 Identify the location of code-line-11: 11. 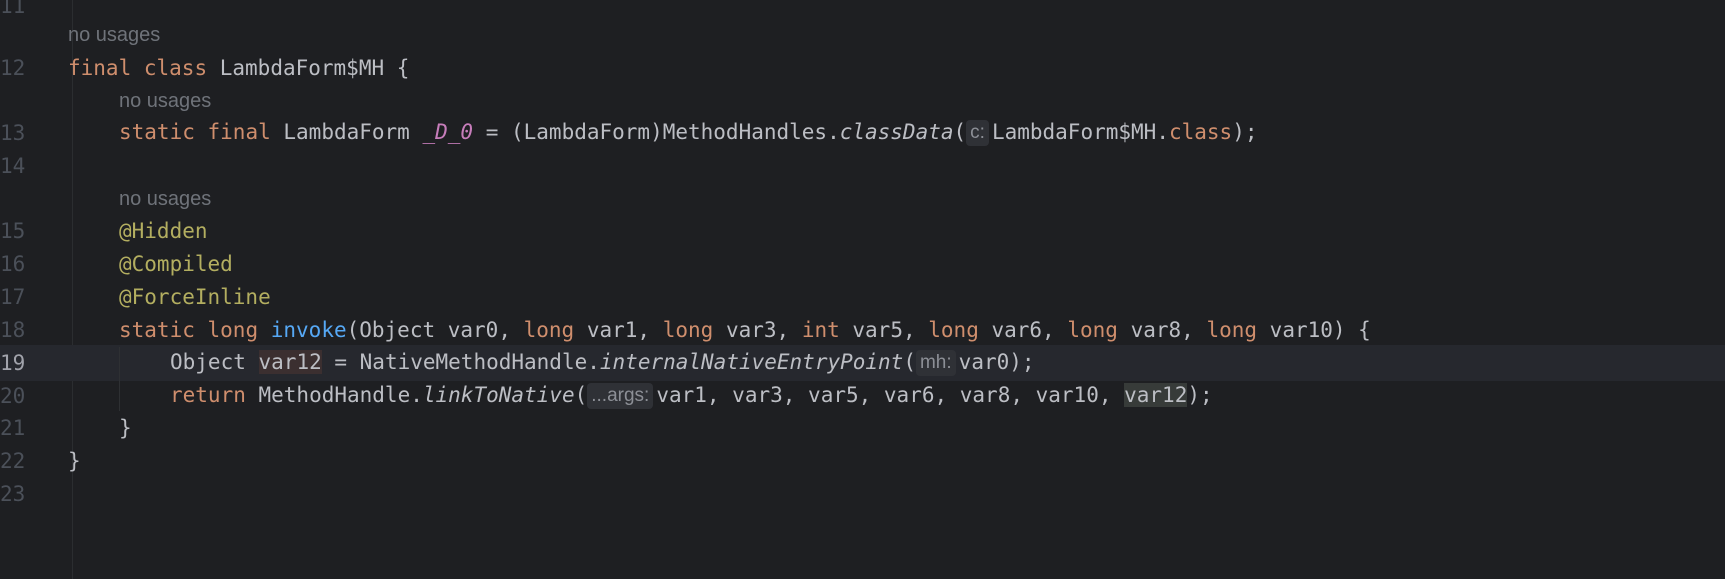
(862, 12).